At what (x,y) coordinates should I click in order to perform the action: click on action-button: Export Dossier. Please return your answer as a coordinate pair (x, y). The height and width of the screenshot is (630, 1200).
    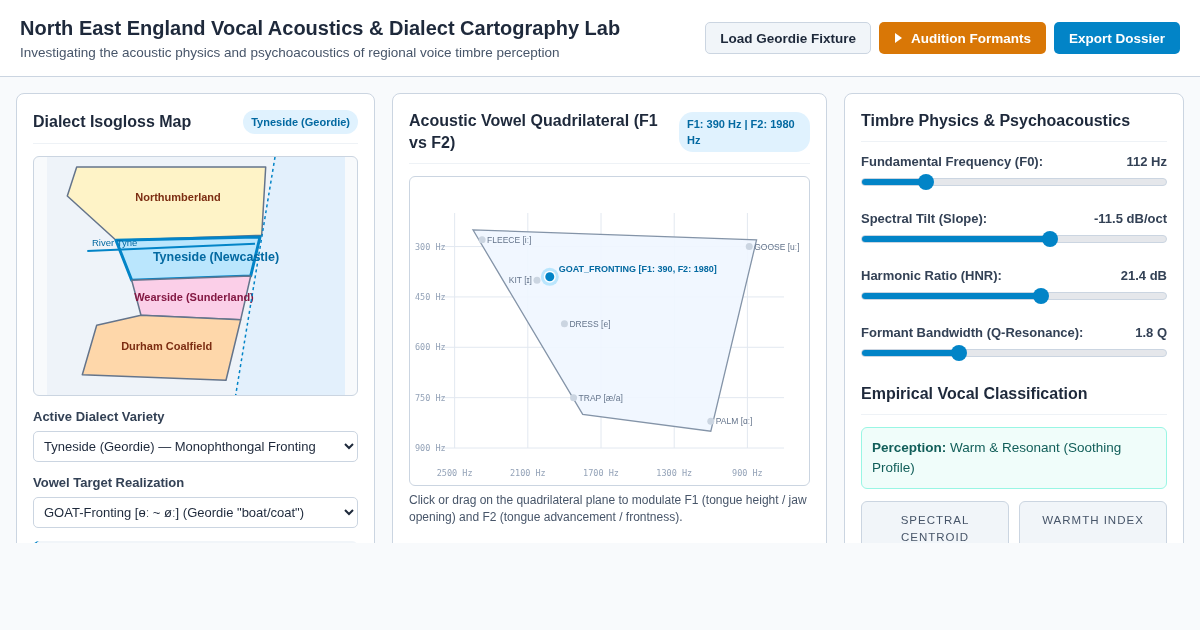
    Looking at the image, I should click on (1116, 38).